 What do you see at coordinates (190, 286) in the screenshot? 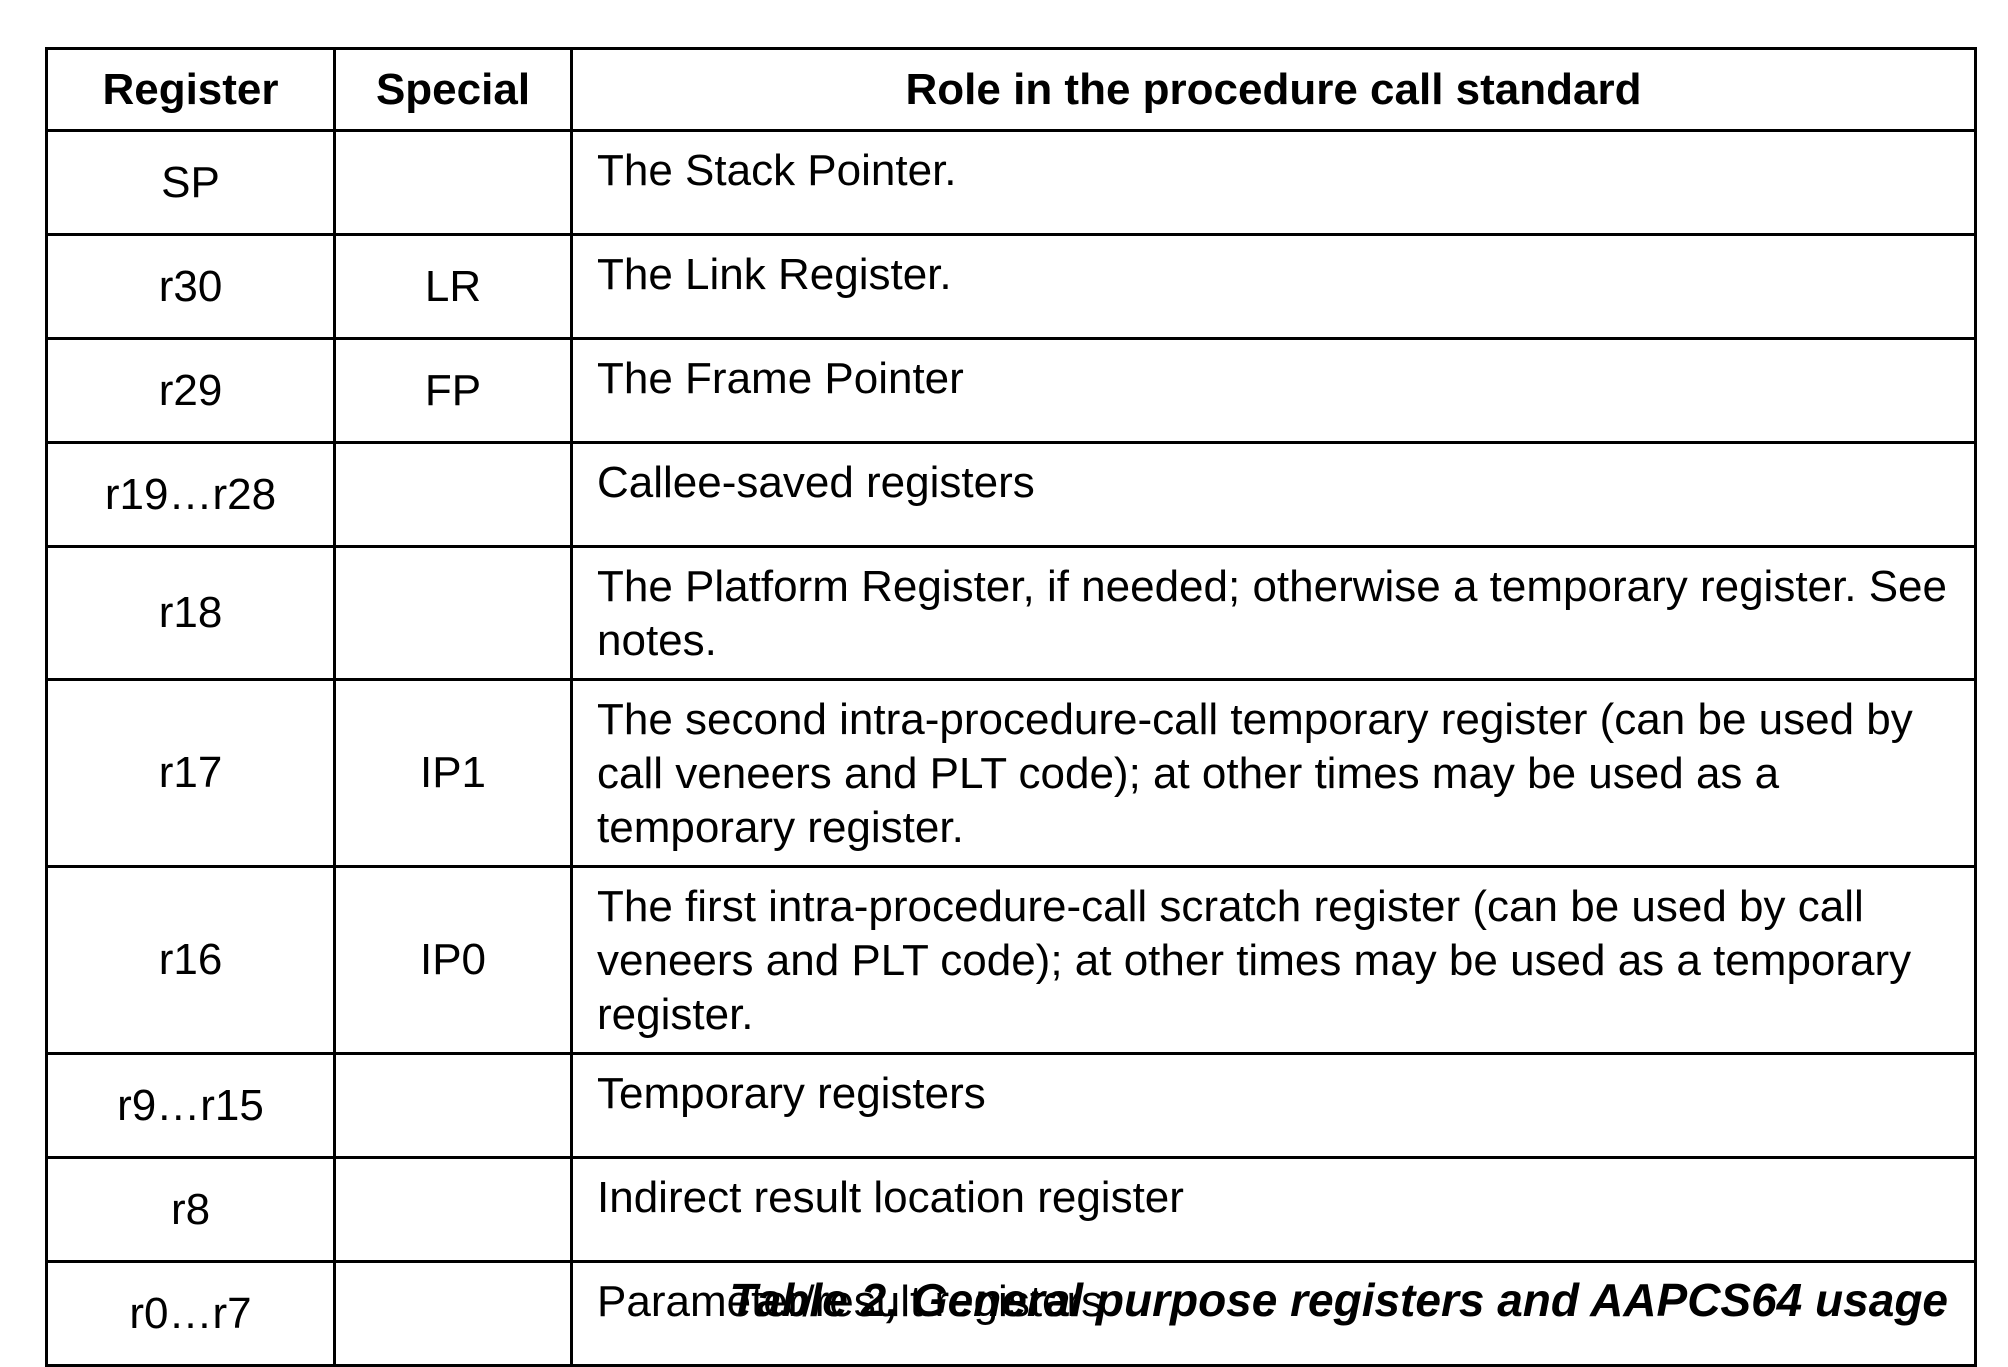
I see `register-cell: r30` at bounding box center [190, 286].